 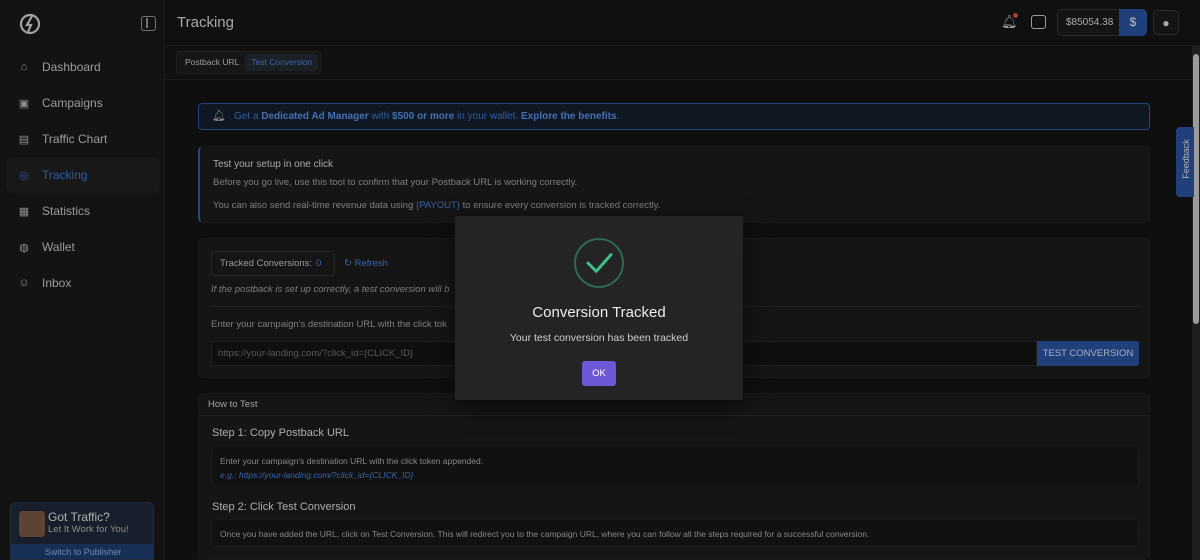 What do you see at coordinates (599, 263) in the screenshot?
I see `success-check-icon` at bounding box center [599, 263].